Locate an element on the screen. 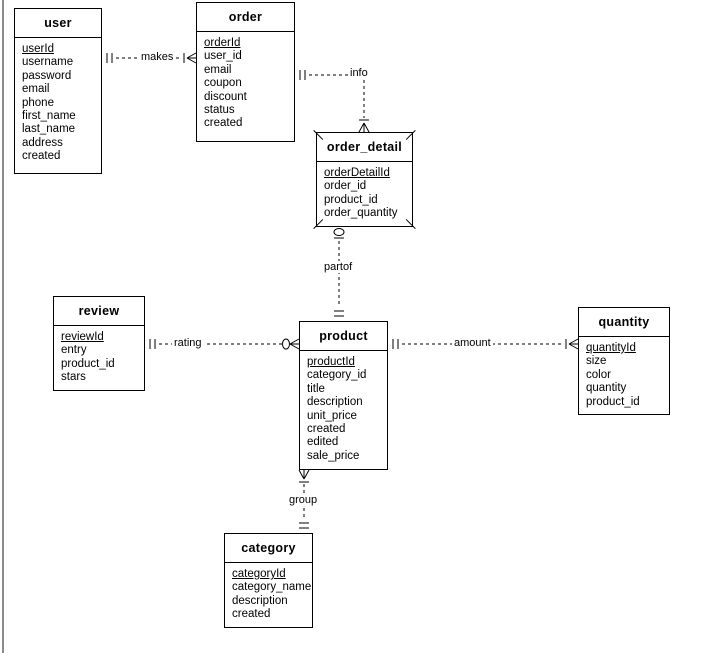 The height and width of the screenshot is (653, 710). cardinality-to-rating is located at coordinates (291, 344).